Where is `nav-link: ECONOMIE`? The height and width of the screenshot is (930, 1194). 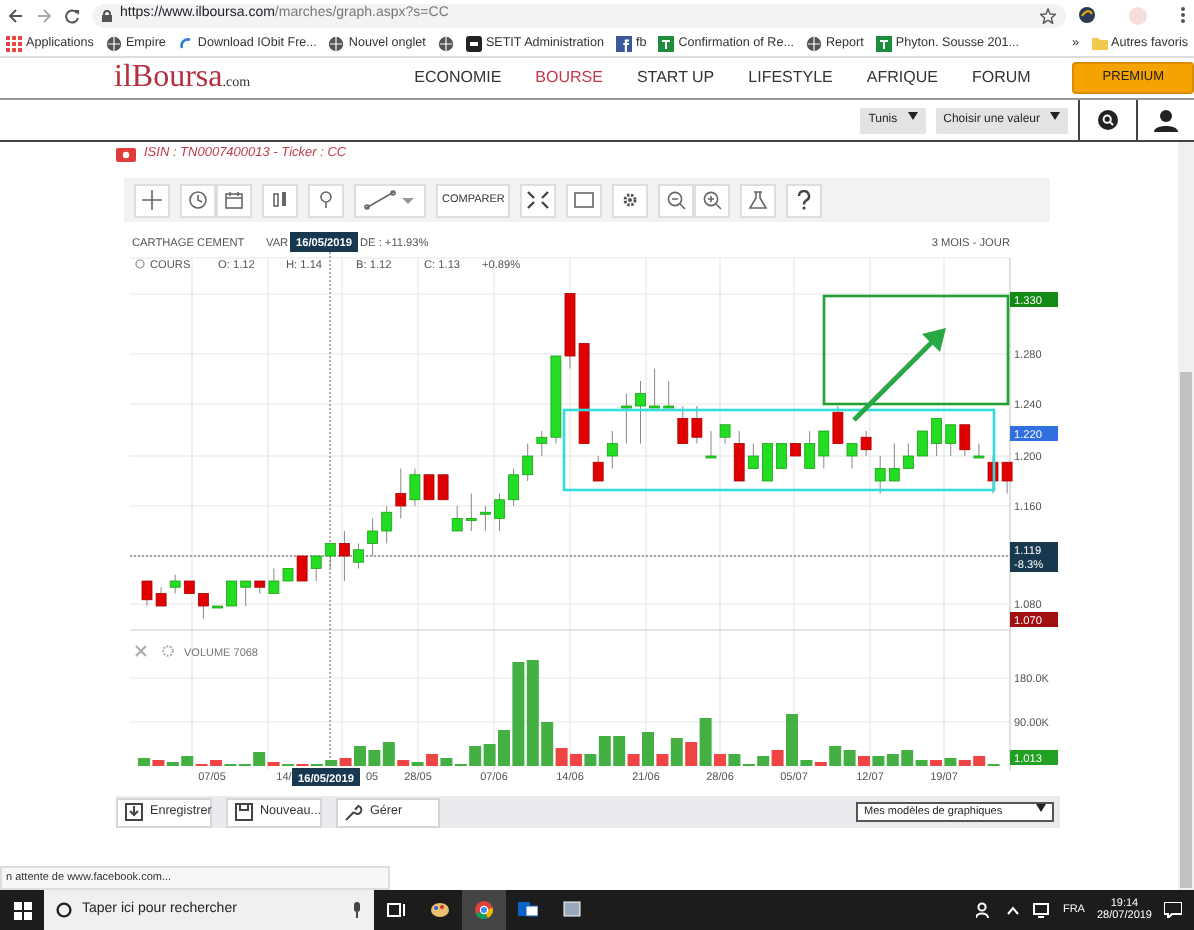 nav-link: ECONOMIE is located at coordinates (458, 78).